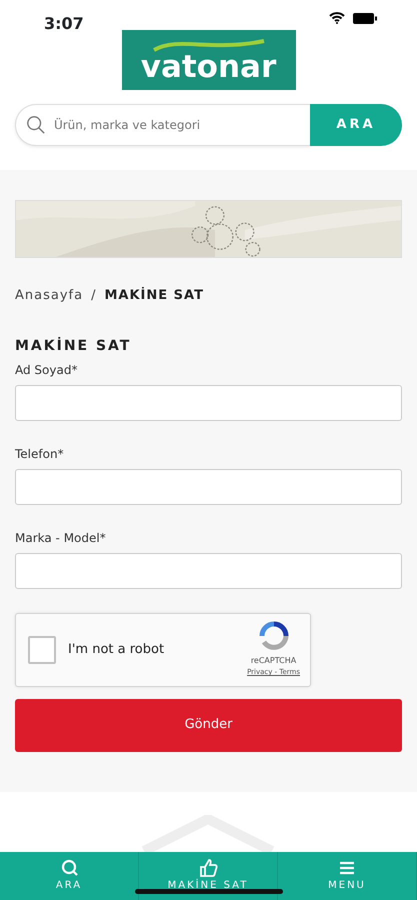 This screenshot has height=900, width=417. I want to click on breadcrumb-link: Anasayfa, so click(49, 296).